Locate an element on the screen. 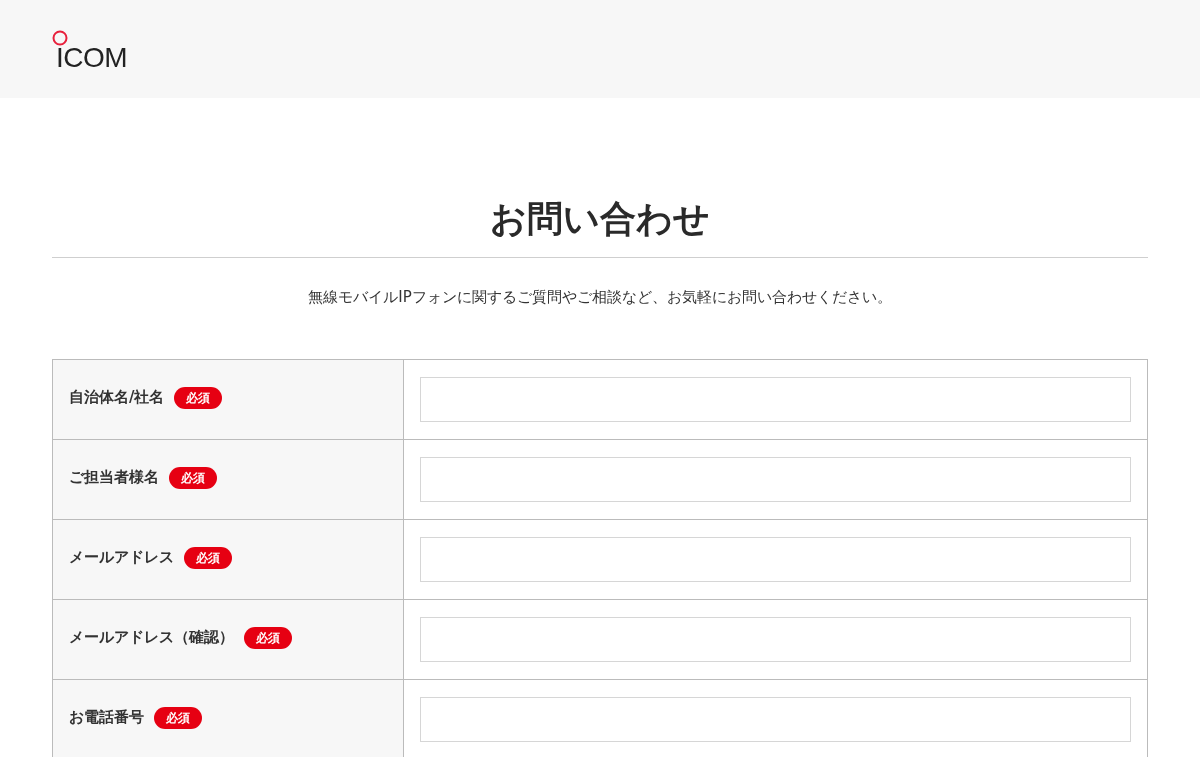  field-label: お電話番号 is located at coordinates (106, 717).